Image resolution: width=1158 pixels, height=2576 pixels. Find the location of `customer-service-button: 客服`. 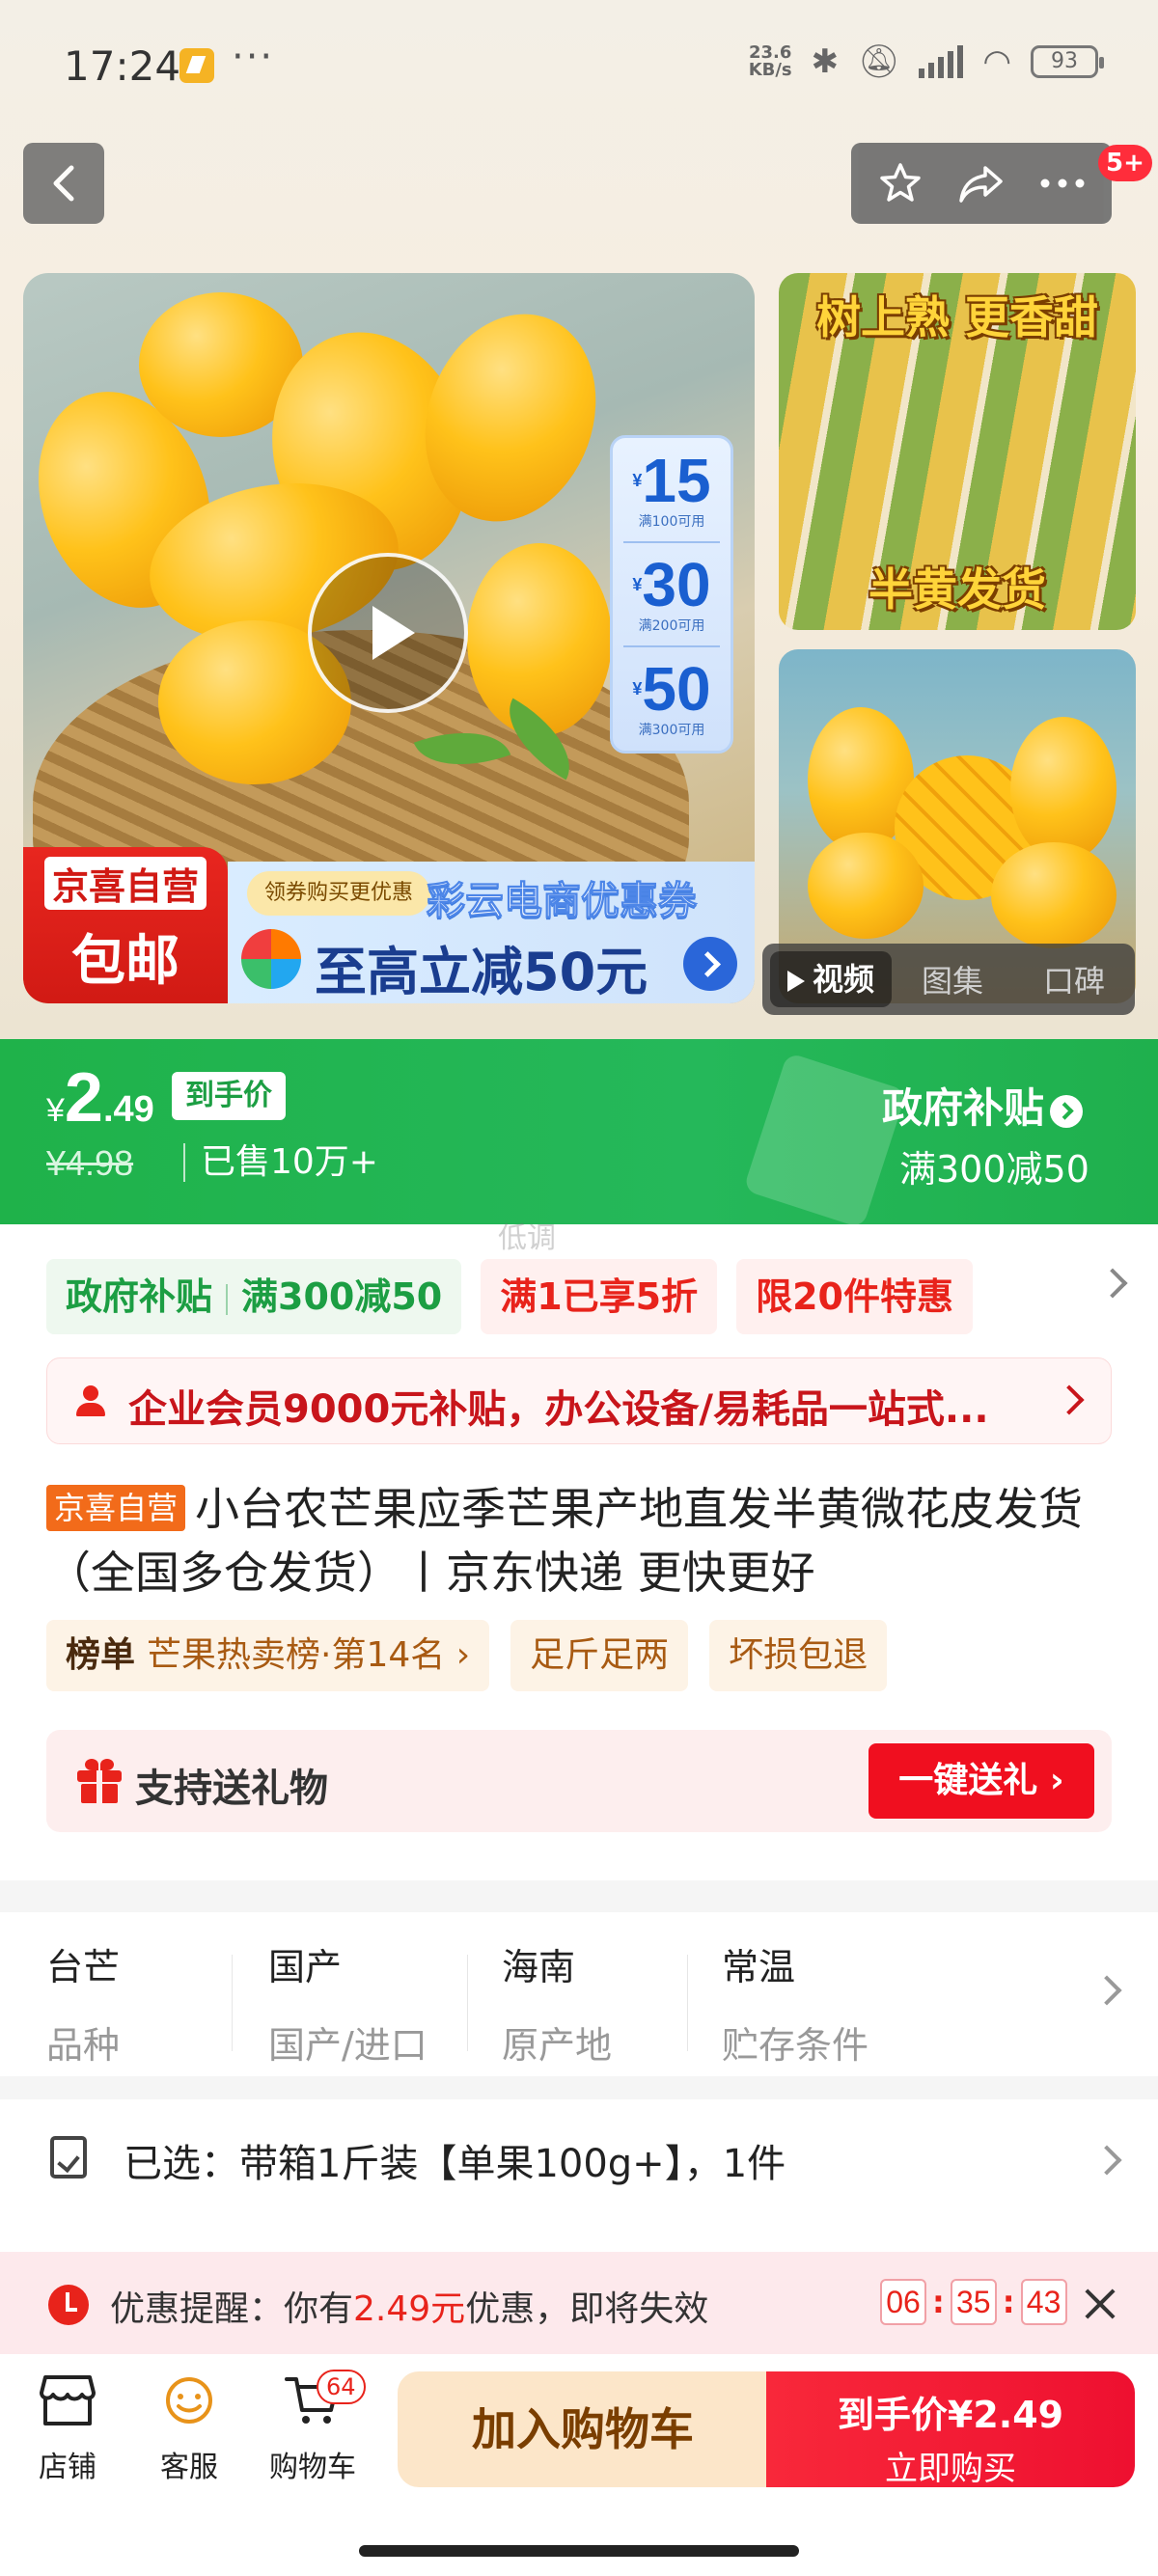

customer-service-button: 客服 is located at coordinates (189, 2429).